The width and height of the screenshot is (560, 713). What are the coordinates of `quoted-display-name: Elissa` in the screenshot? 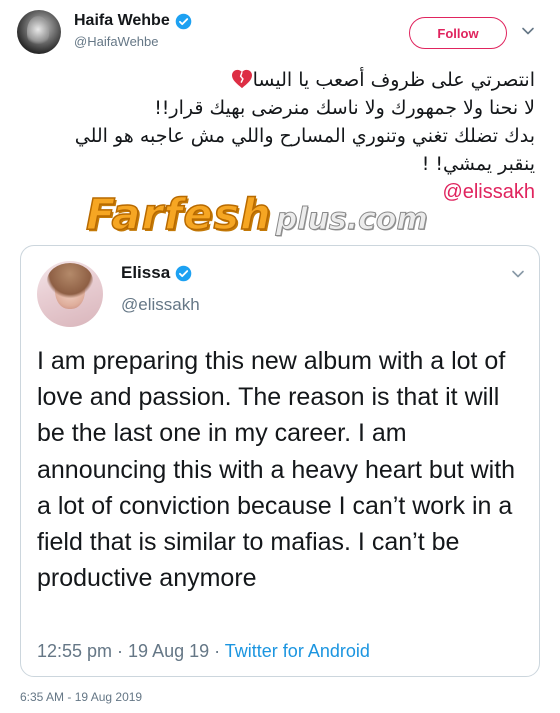 It's located at (145, 273).